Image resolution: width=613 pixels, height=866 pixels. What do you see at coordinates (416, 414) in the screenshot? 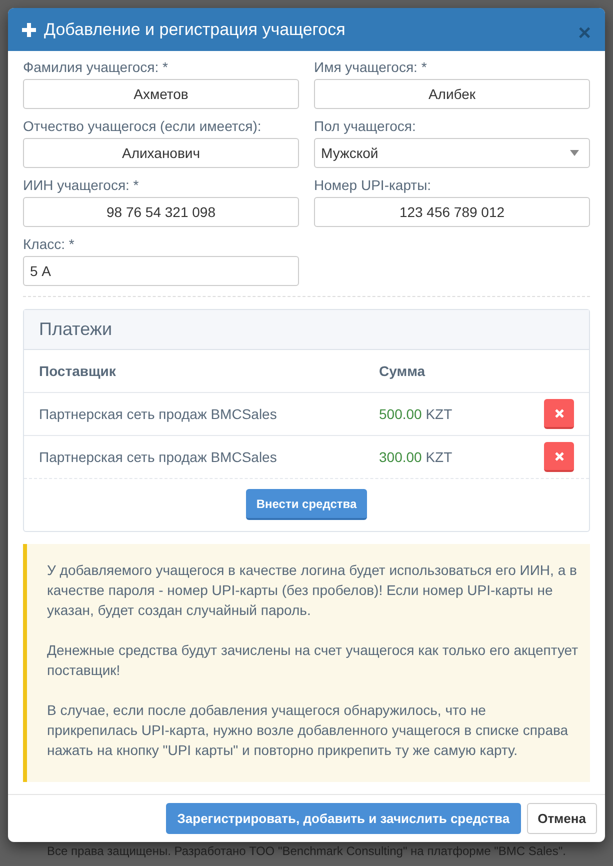
I see `amount-cell-text: 500.00 KZT` at bounding box center [416, 414].